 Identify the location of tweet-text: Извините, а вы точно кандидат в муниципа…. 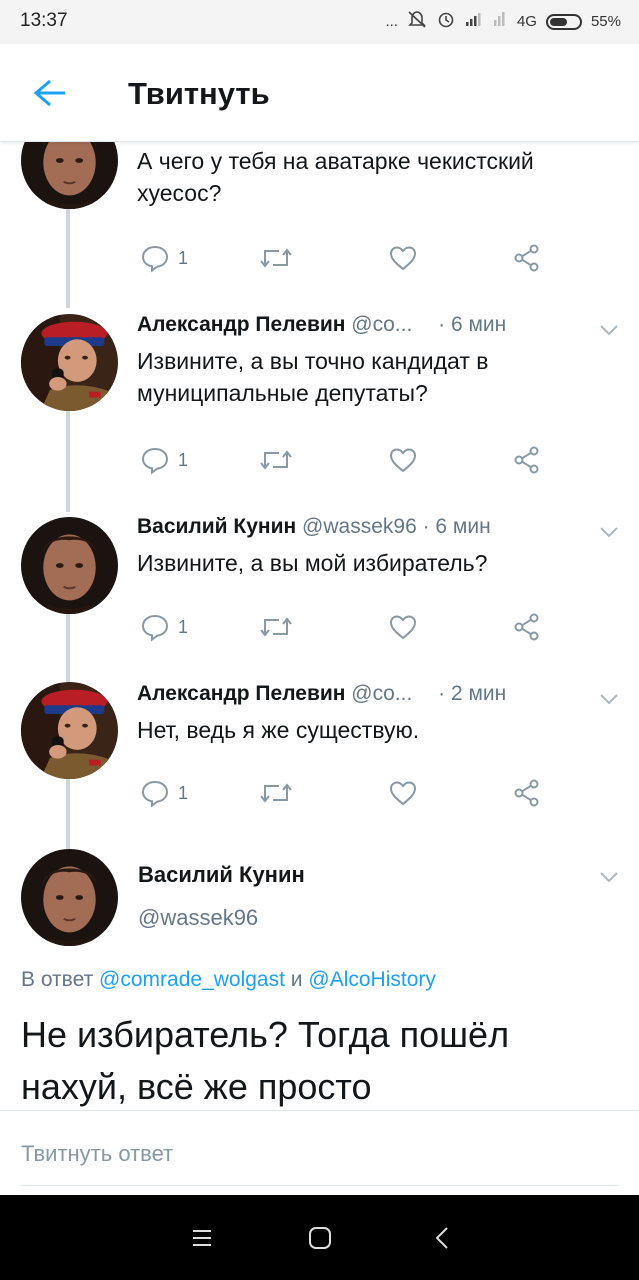
(313, 377).